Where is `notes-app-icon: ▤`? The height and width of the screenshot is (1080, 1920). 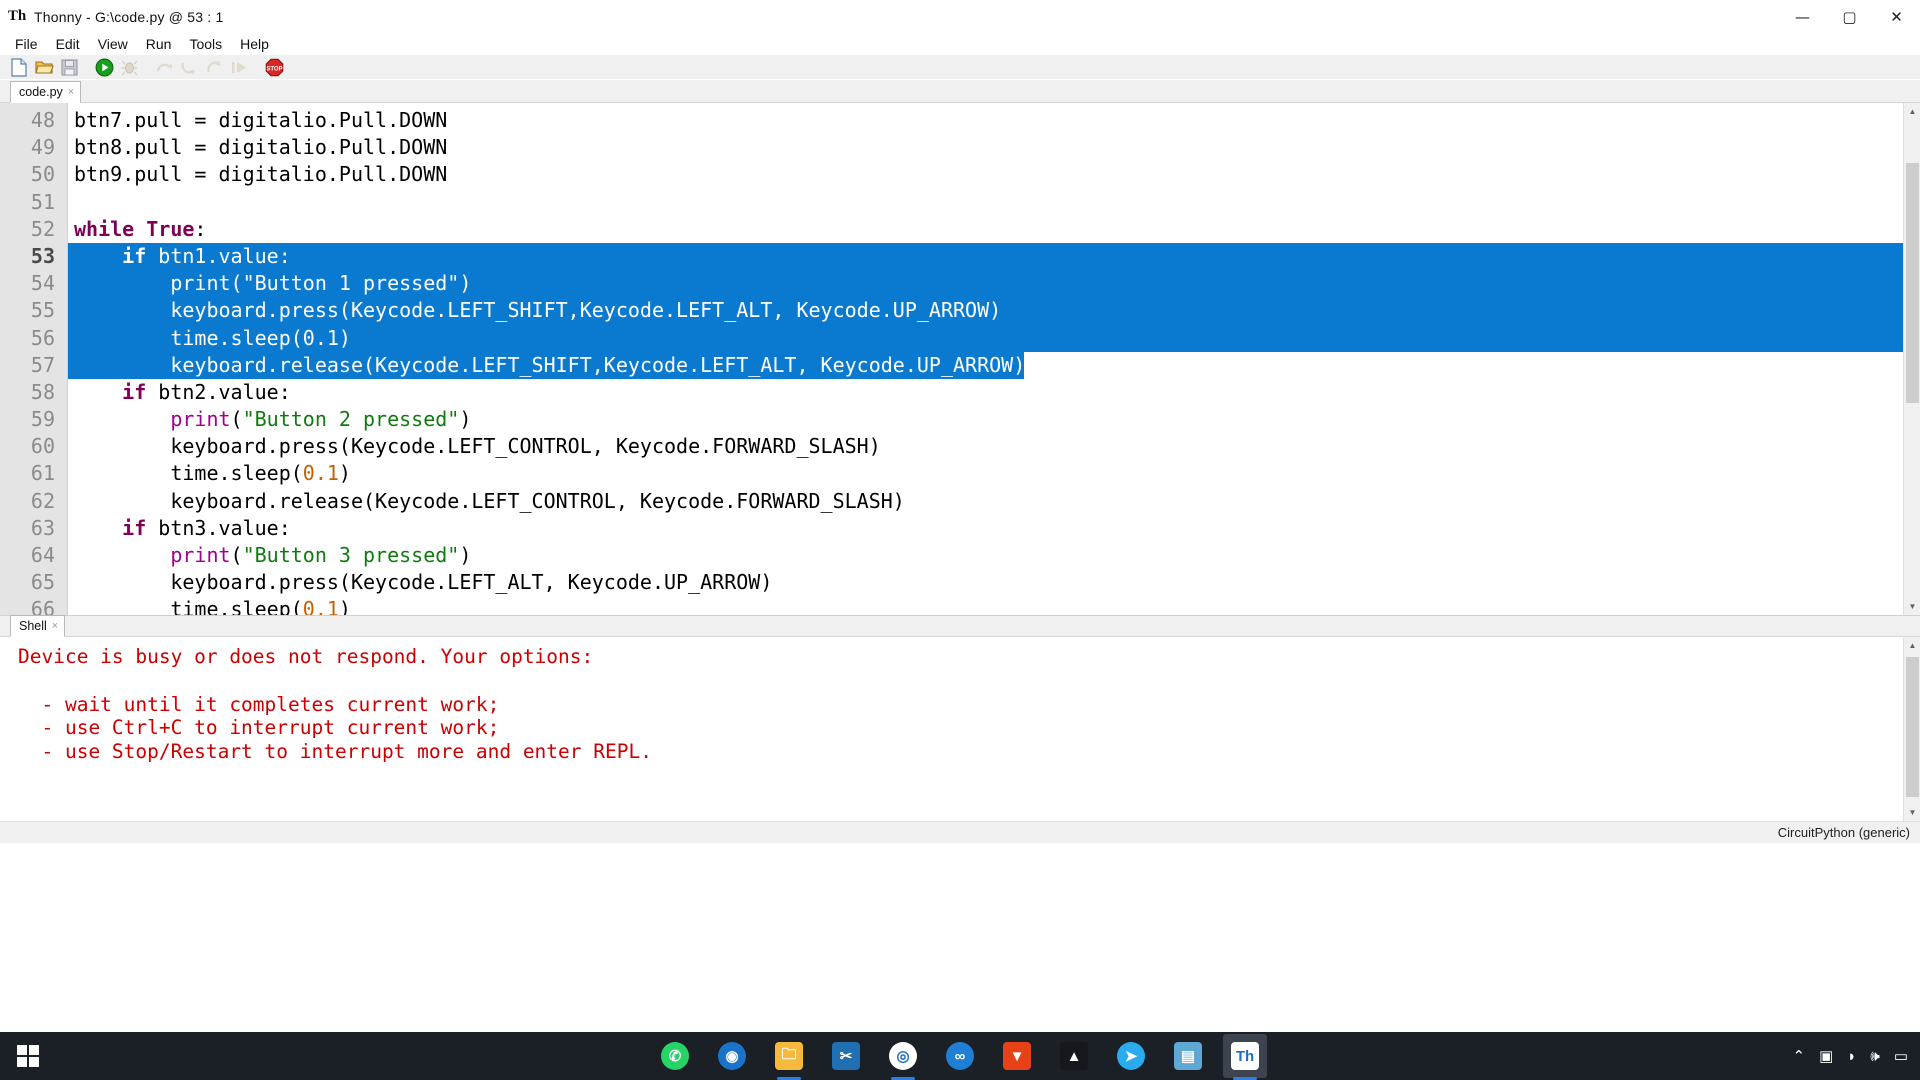 notes-app-icon: ▤ is located at coordinates (1188, 1056).